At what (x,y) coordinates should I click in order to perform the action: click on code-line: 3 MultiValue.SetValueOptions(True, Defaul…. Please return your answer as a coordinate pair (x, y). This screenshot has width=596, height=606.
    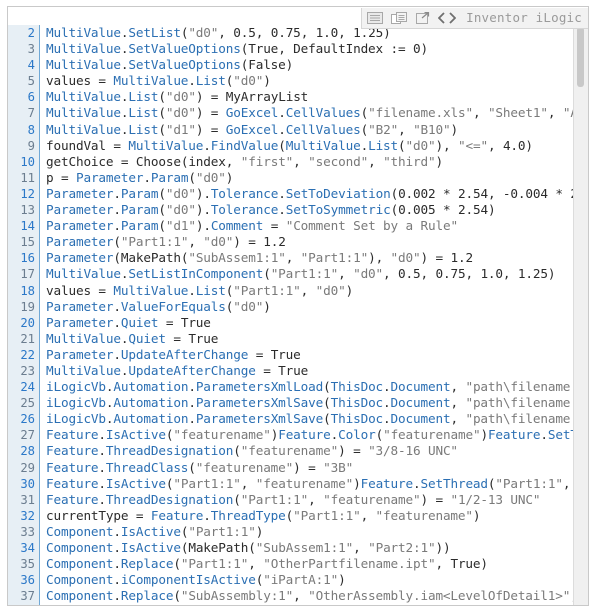
    Looking at the image, I should click on (291, 49).